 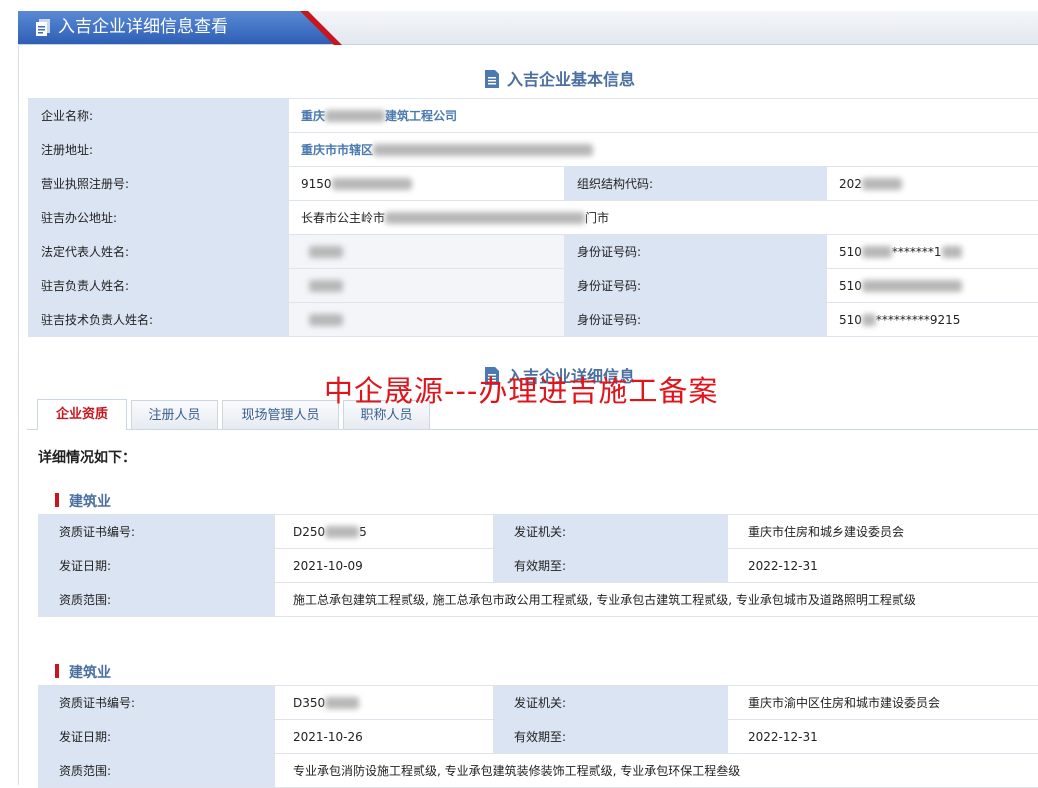 What do you see at coordinates (421, 116) in the screenshot?
I see `company-name-text: 建筑工程公司` at bounding box center [421, 116].